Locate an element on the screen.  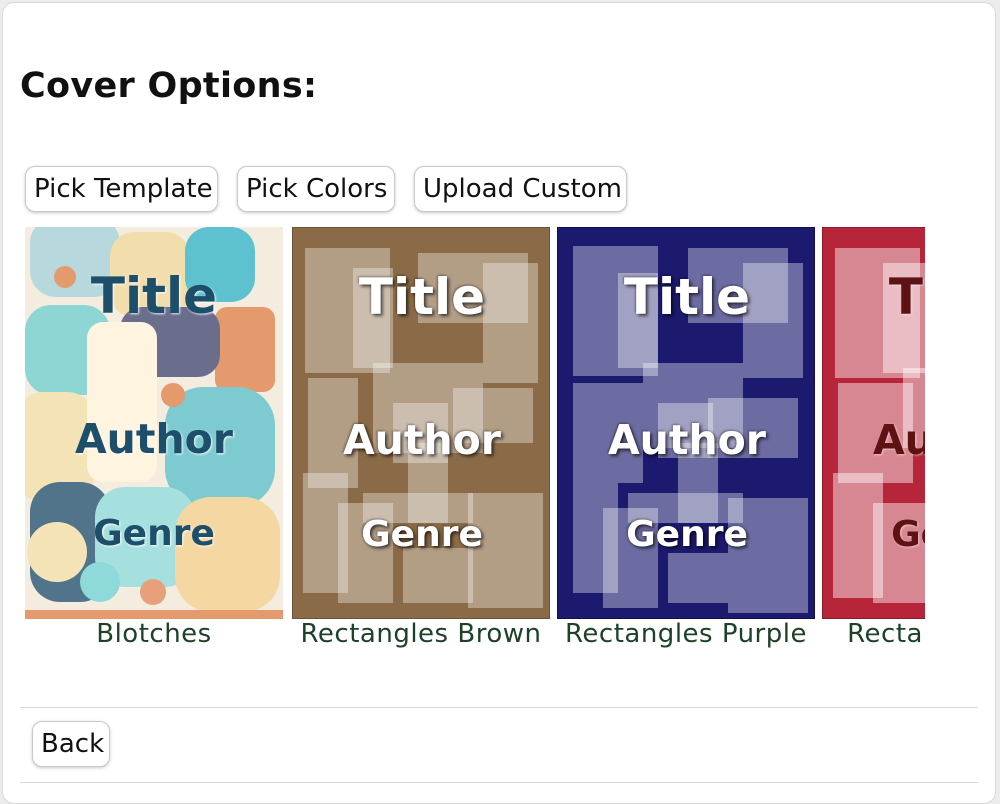
cover-option-label: Blotches is located at coordinates (154, 634).